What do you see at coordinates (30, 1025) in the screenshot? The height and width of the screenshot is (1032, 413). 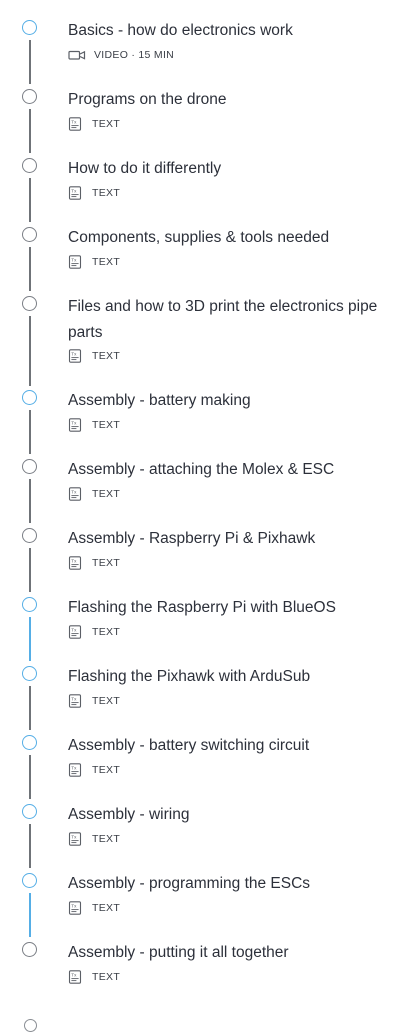 I see `next-lesson-circle-icon` at bounding box center [30, 1025].